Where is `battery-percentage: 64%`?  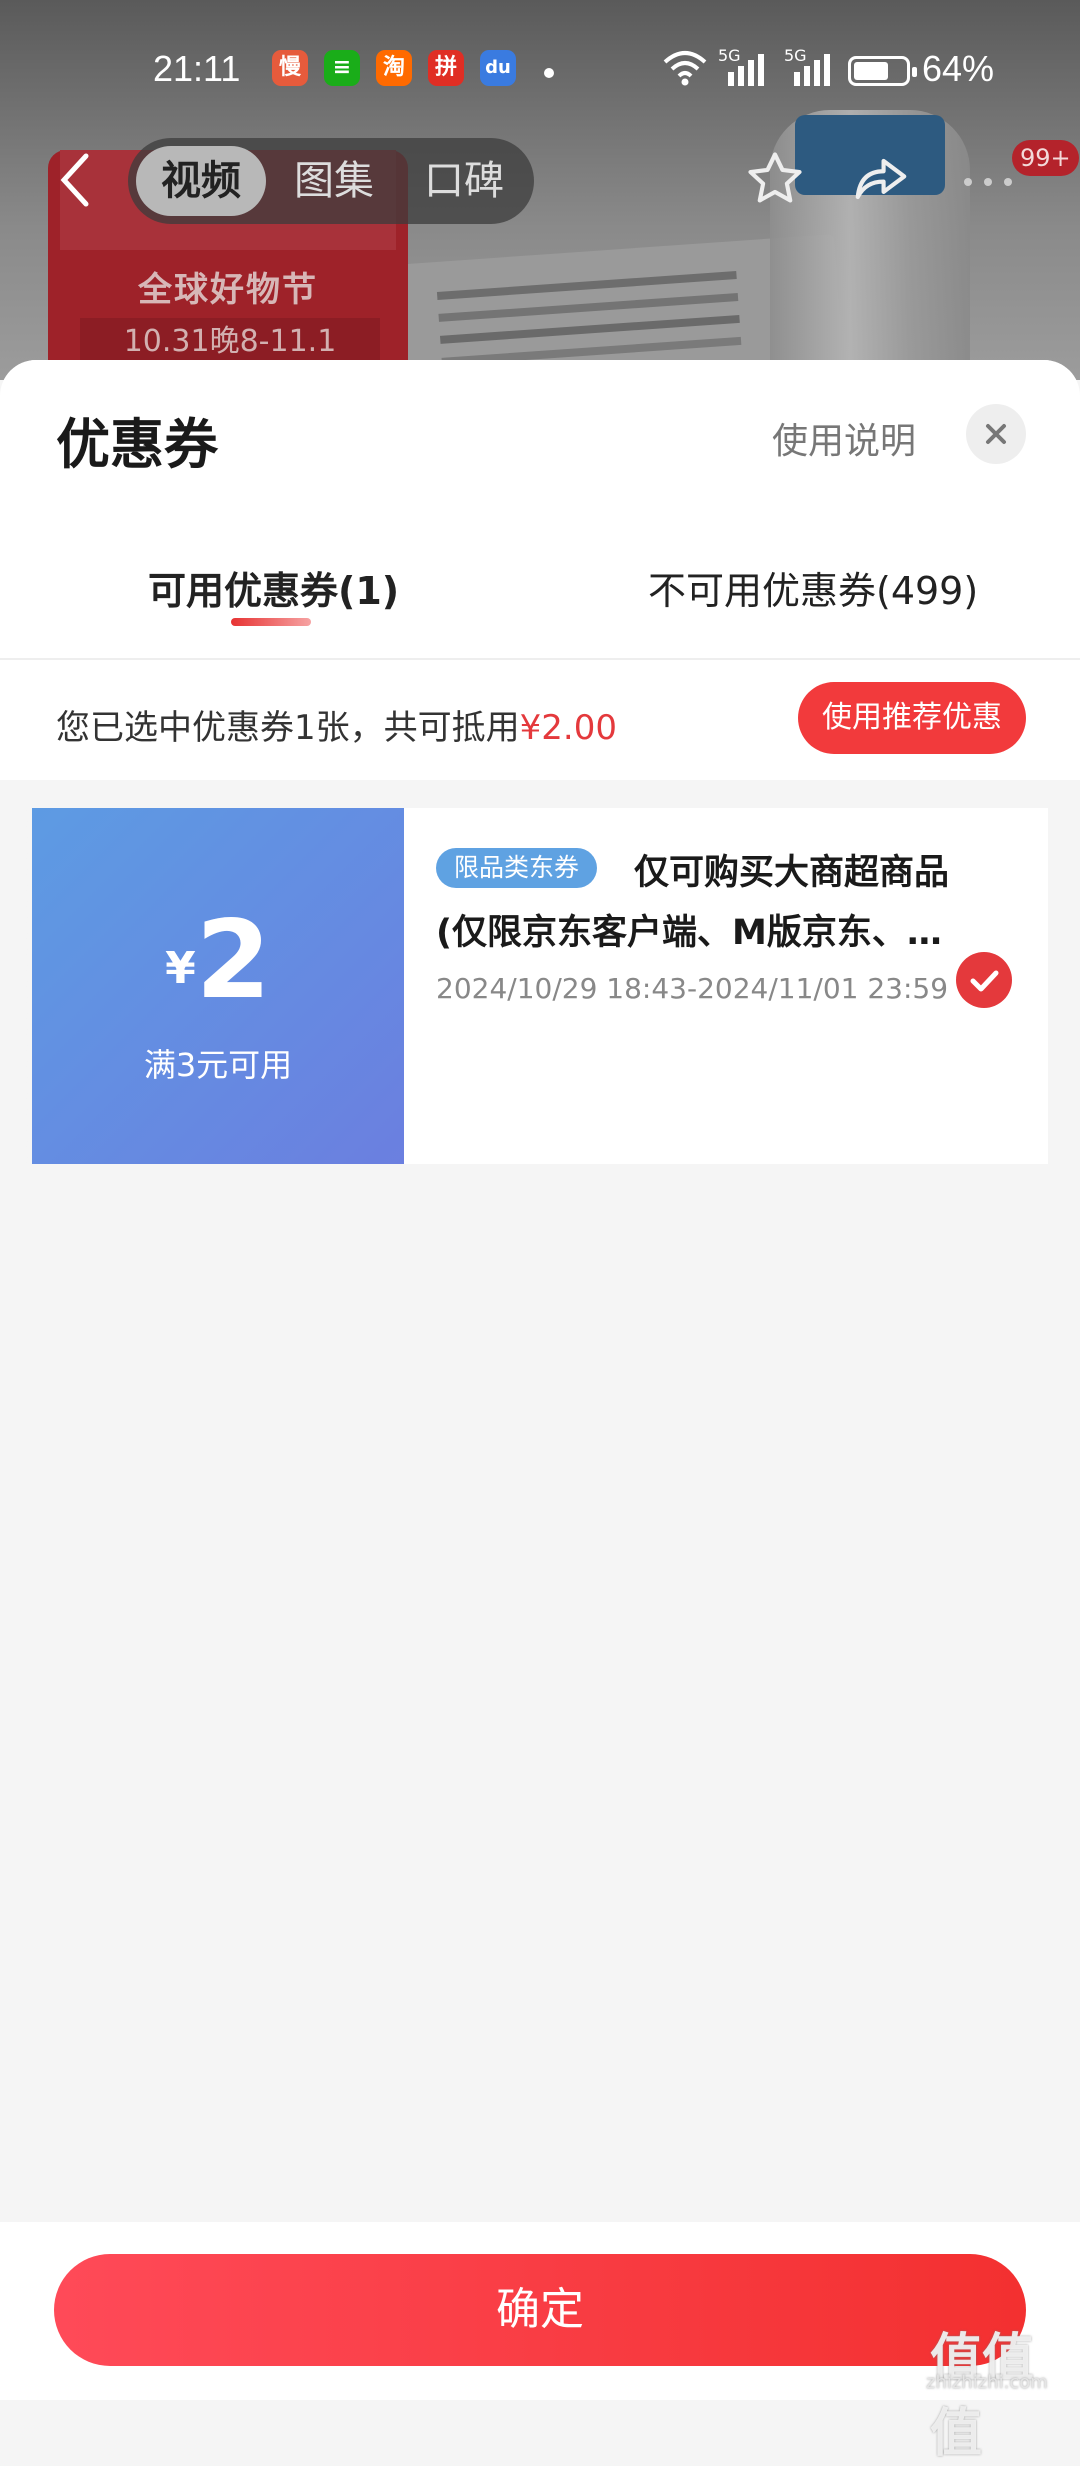 battery-percentage: 64% is located at coordinates (958, 68).